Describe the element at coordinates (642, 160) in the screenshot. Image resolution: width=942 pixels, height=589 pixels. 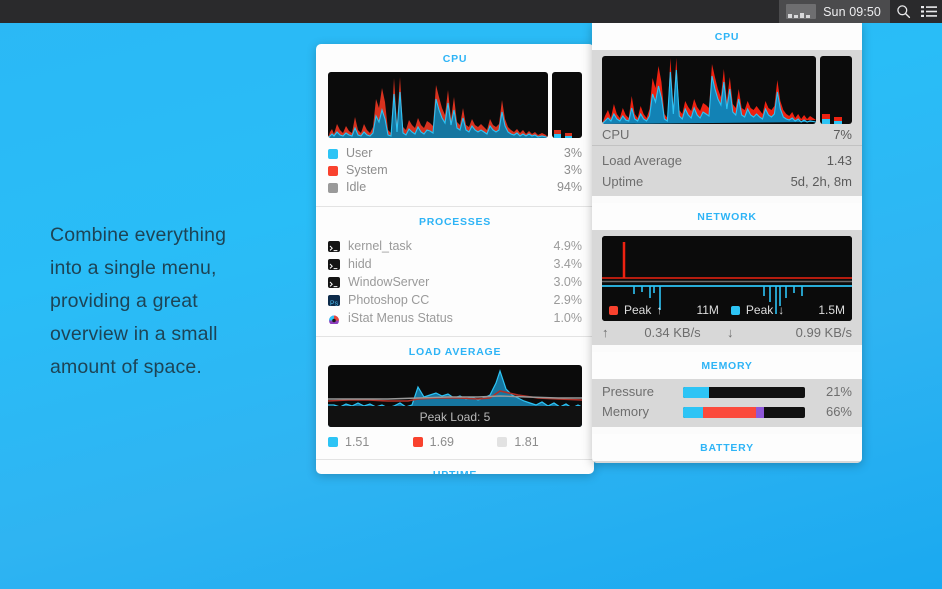
I see `load-average-label: Load Average` at that location.